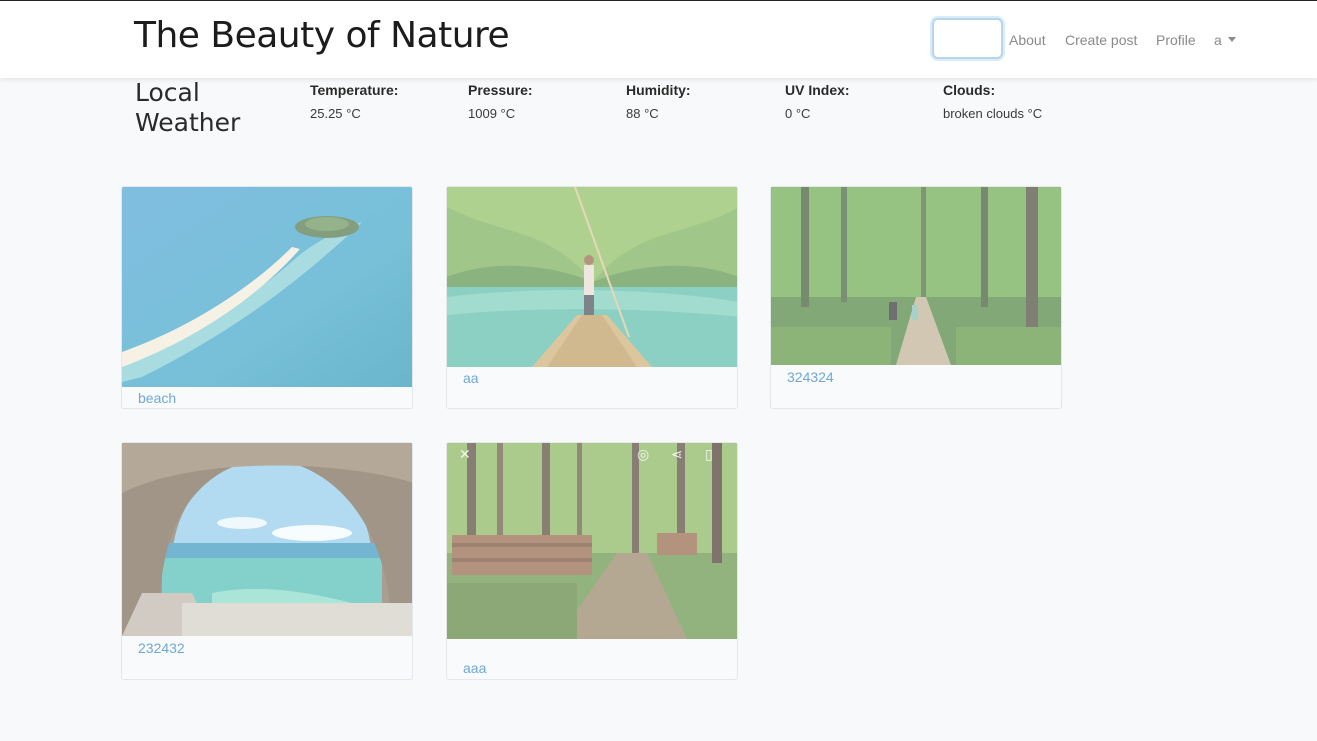  I want to click on weather-temperature: Temperature: 25.25 °C, so click(354, 101).